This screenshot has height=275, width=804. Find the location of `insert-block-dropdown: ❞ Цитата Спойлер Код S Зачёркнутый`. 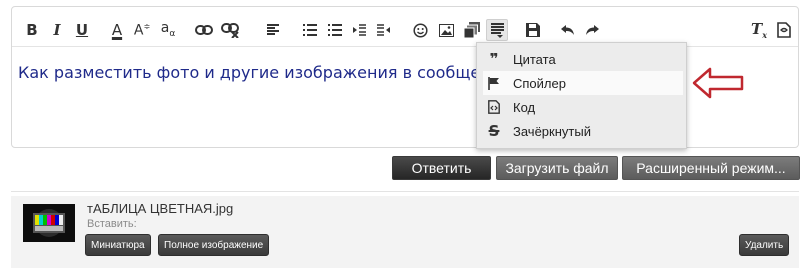

insert-block-dropdown: ❞ Цитата Спойлер Код S Зачёркнутый is located at coordinates (581, 95).